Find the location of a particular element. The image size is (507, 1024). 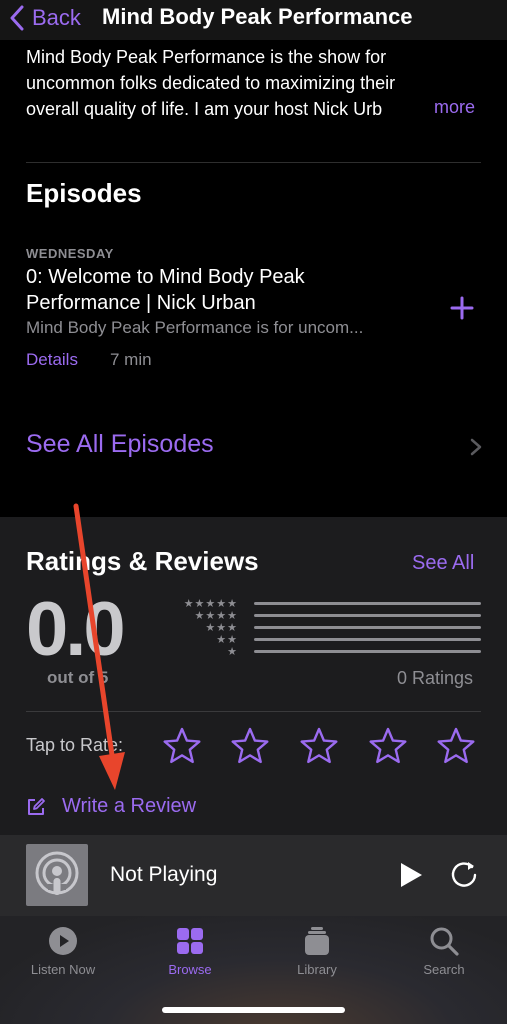

tab-library: Library is located at coordinates (317, 951).